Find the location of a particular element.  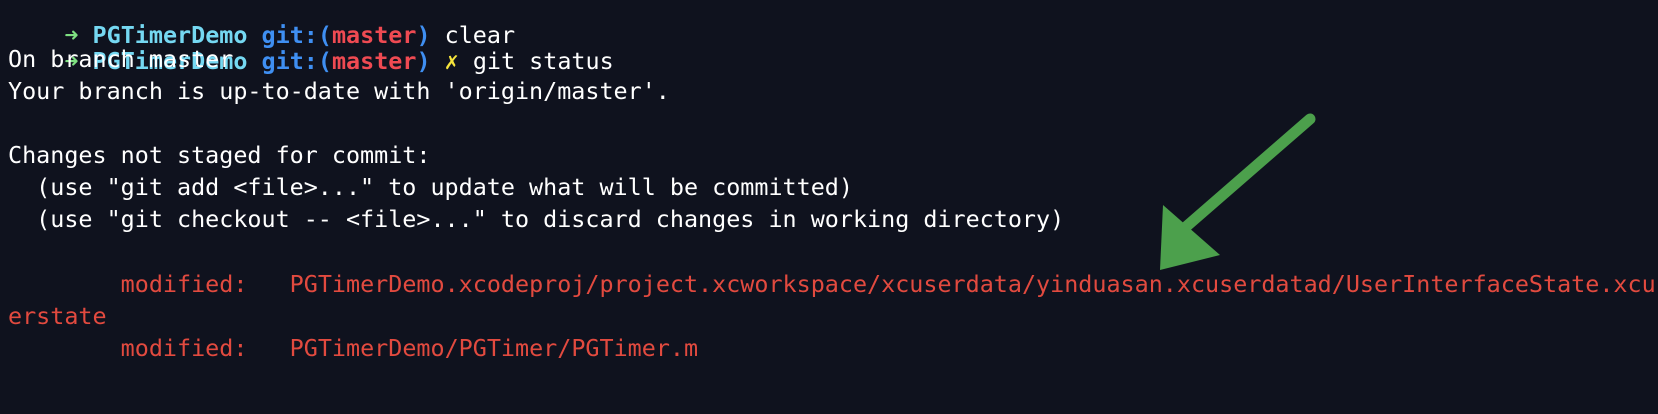

output-changes-header: Changes not staged for commit: is located at coordinates (219, 155).